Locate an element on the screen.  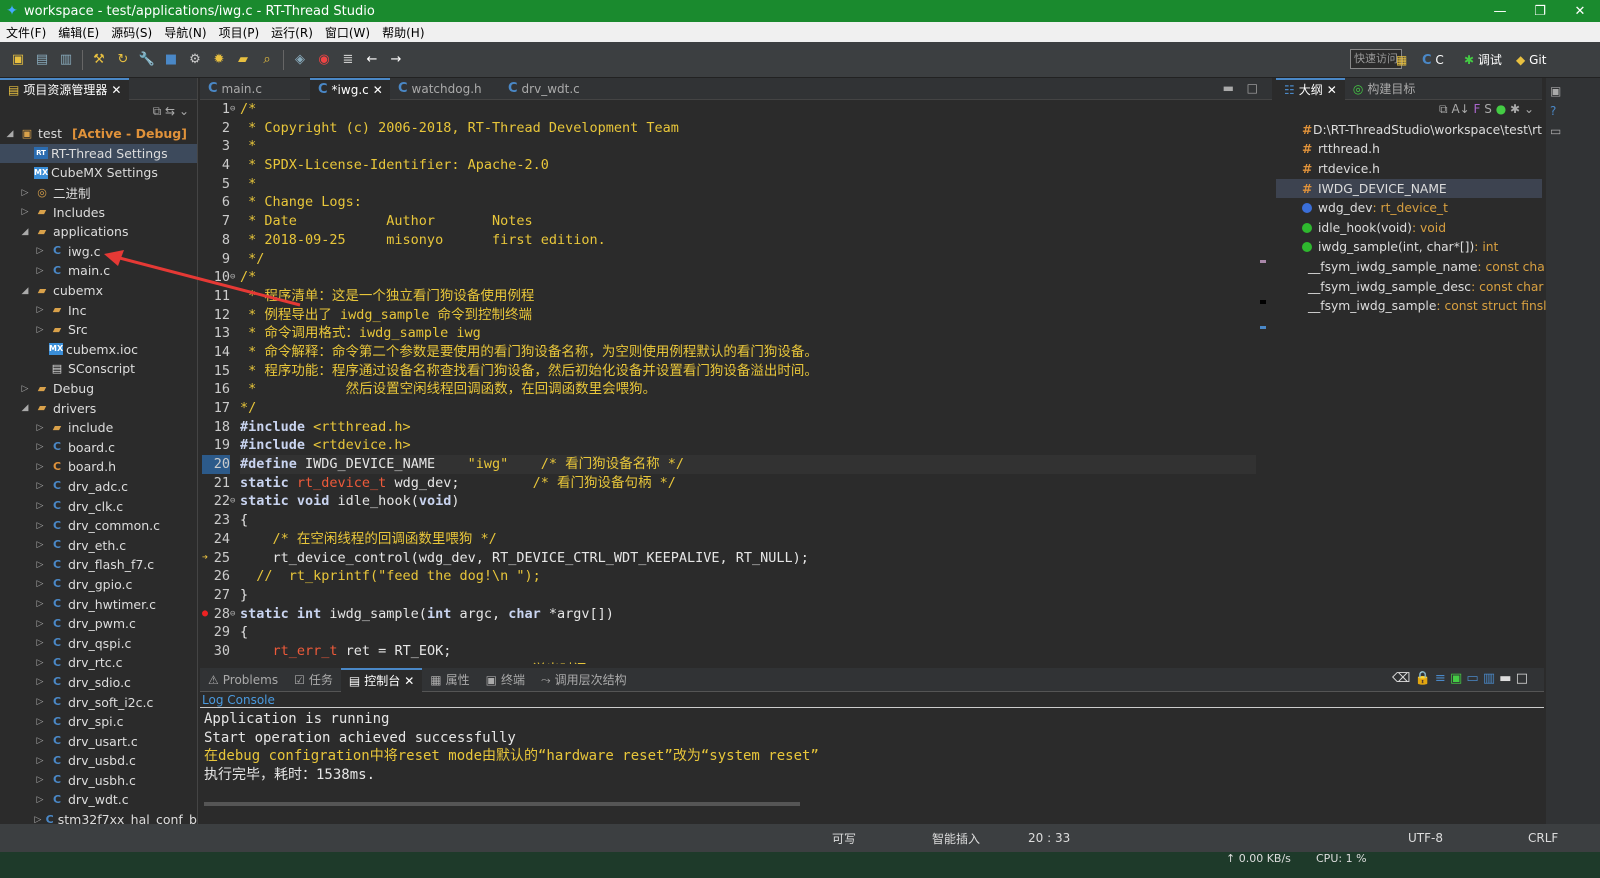
outline-item-type: : const cha is located at coordinates (1511, 266).